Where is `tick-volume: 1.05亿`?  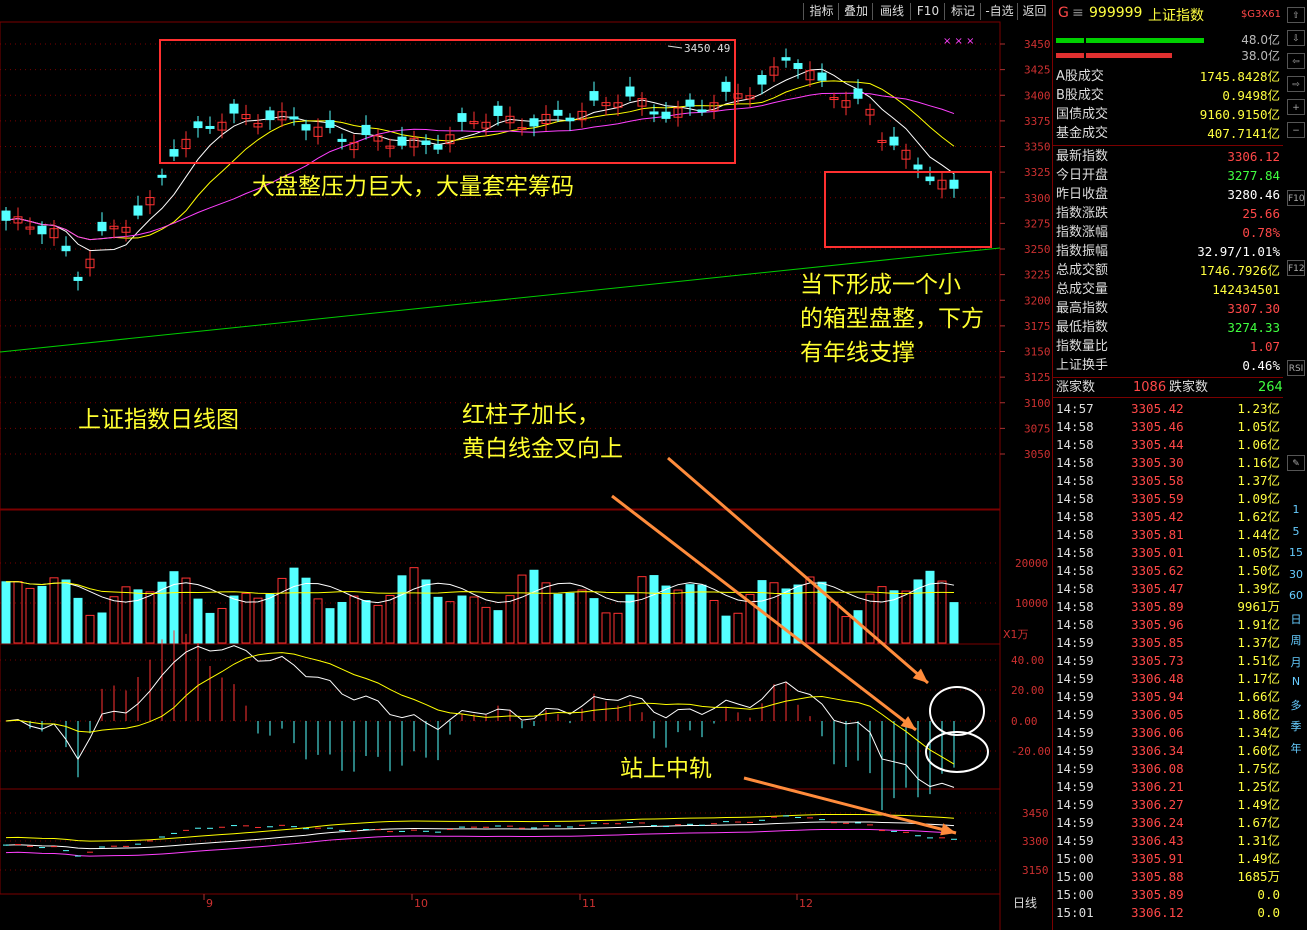
tick-volume: 1.05亿 is located at coordinates (1258, 552).